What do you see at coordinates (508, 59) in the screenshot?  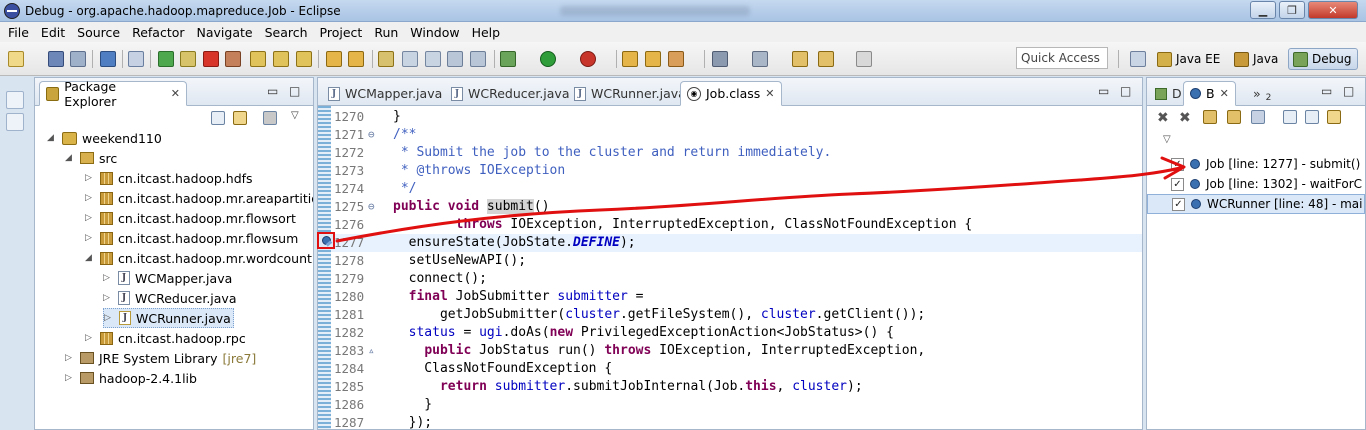 I see `debug-icon` at bounding box center [508, 59].